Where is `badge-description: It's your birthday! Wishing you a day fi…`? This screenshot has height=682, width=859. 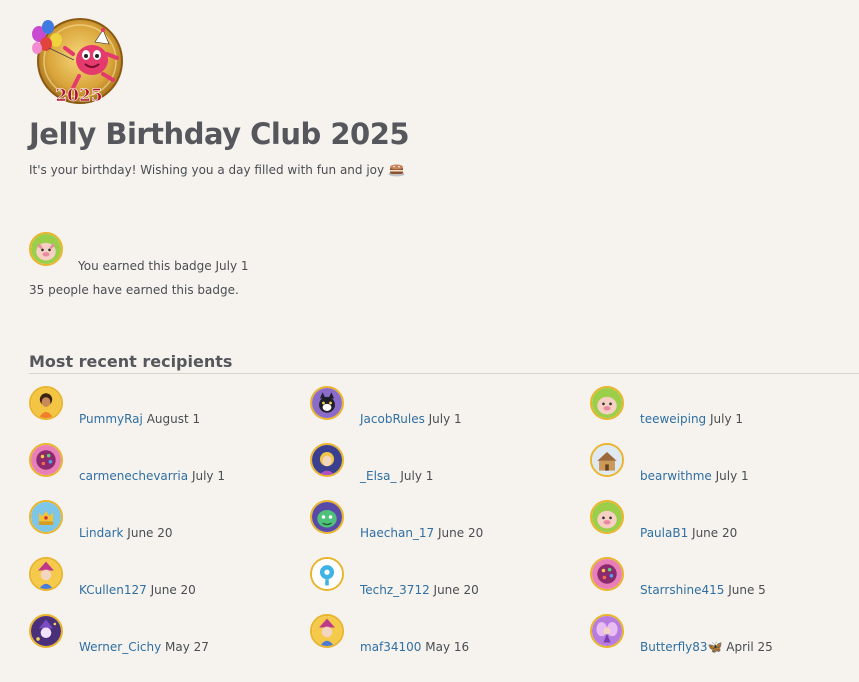
badge-description: It's your birthday! Wishing you a day fi… is located at coordinates (217, 169).